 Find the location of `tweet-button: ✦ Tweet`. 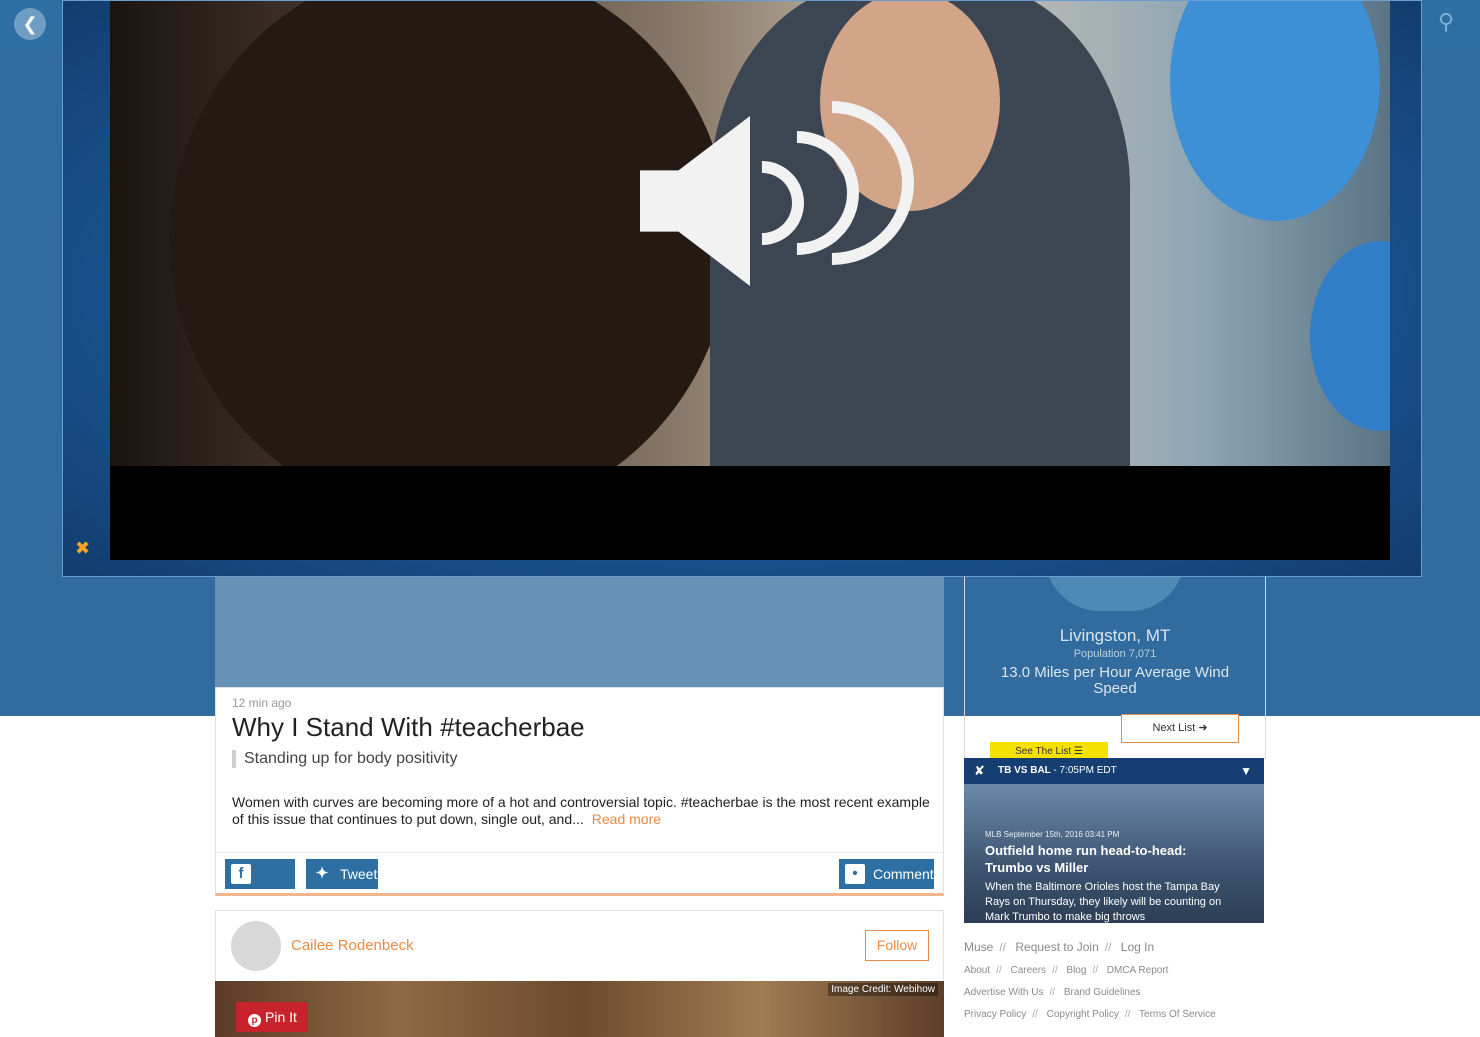

tweet-button: ✦ Tweet is located at coordinates (342, 874).